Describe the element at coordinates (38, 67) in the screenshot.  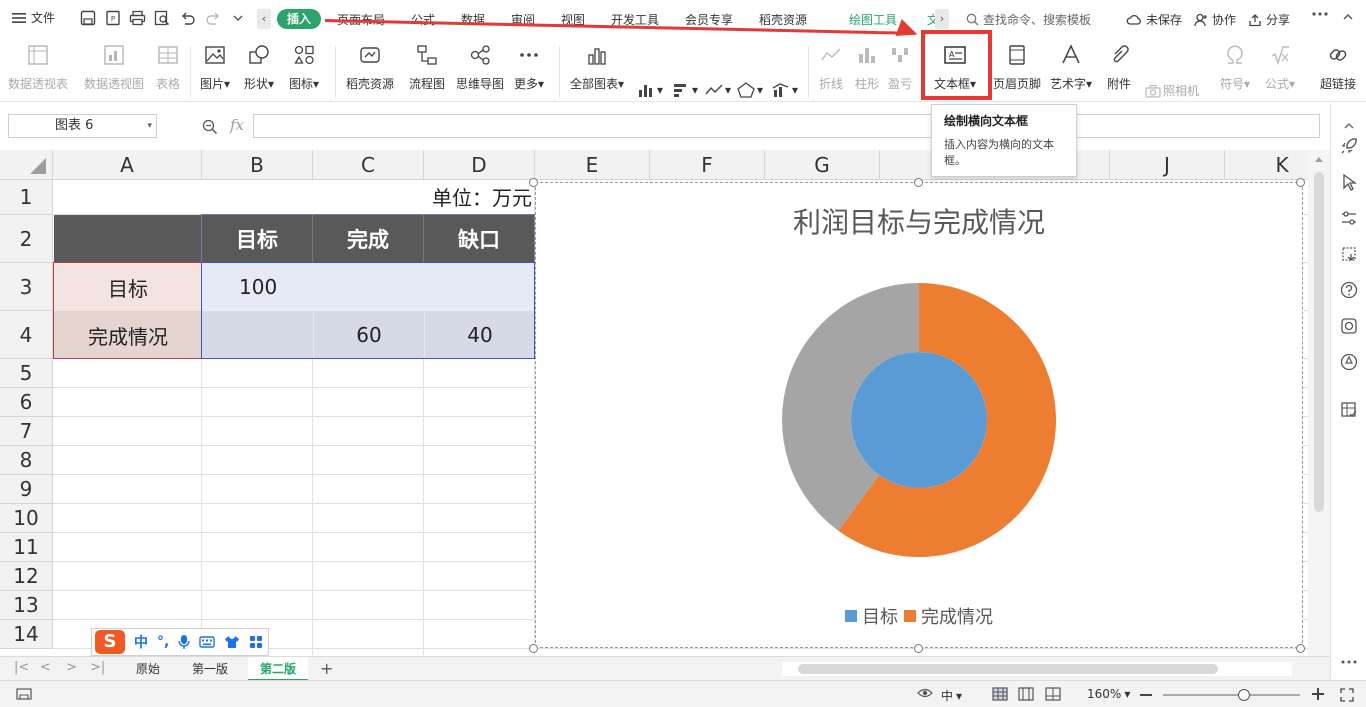
I see `pivot-table-button: 数据透视表` at that location.